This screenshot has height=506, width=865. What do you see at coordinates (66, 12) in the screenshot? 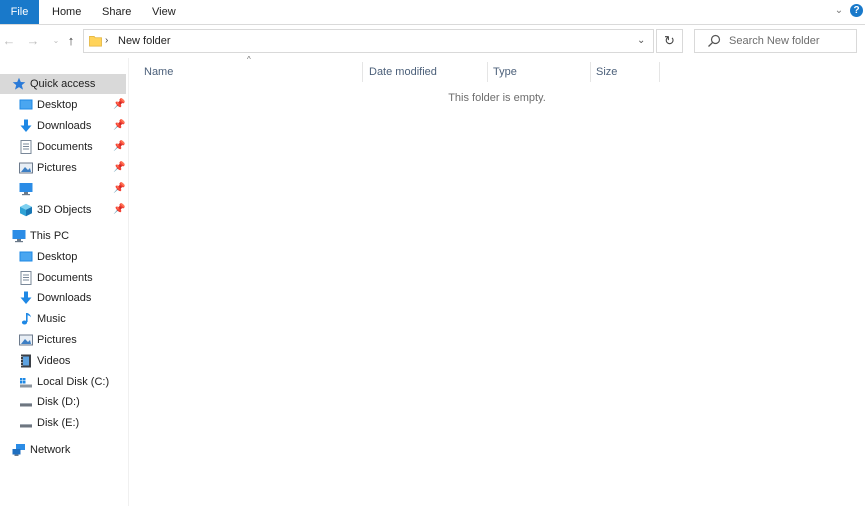
I see `tab-home: Home` at bounding box center [66, 12].